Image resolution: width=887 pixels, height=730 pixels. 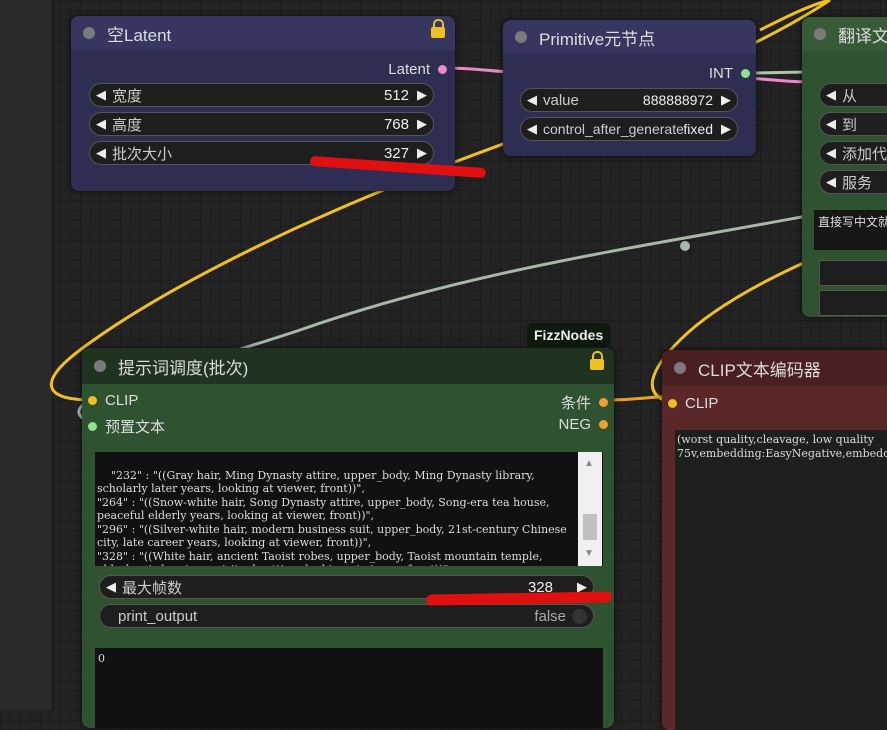 I want to click on translate-text-input: 直接写中文就, so click(x=850, y=230).